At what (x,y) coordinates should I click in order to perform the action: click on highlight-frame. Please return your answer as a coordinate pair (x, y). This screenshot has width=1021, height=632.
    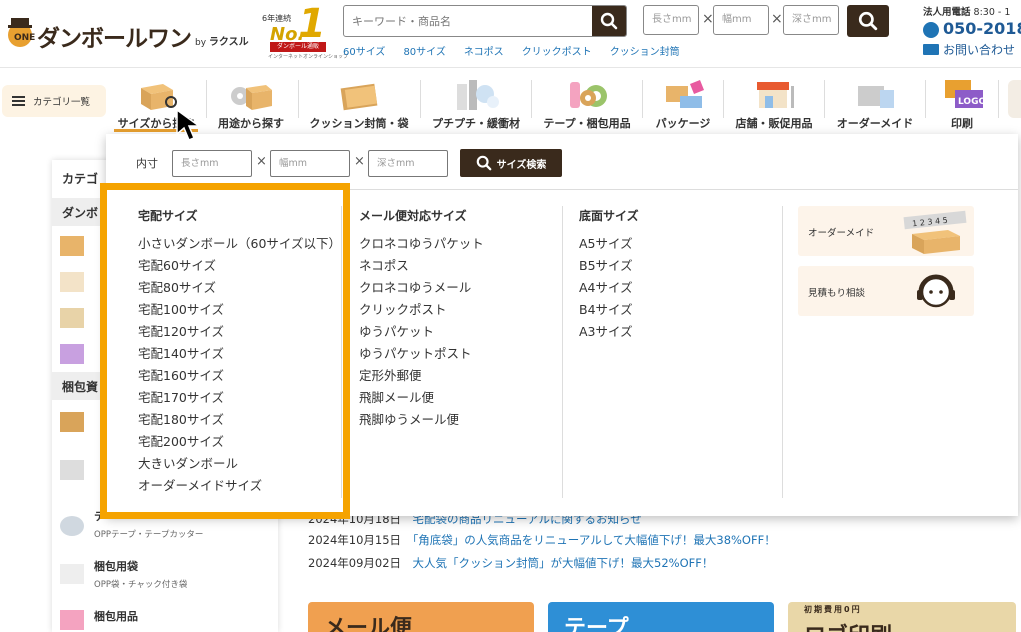
    Looking at the image, I should click on (225, 351).